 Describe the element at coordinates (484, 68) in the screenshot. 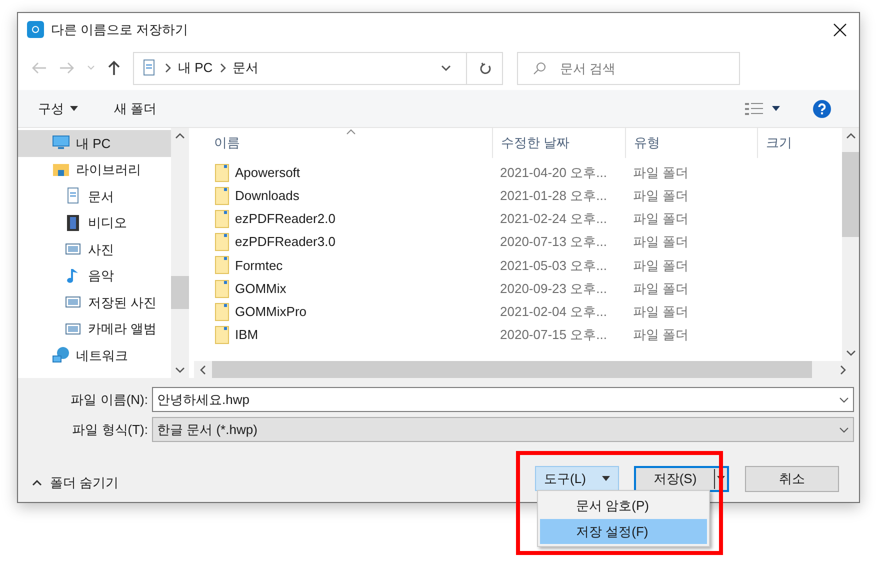

I see `refresh-icon` at that location.